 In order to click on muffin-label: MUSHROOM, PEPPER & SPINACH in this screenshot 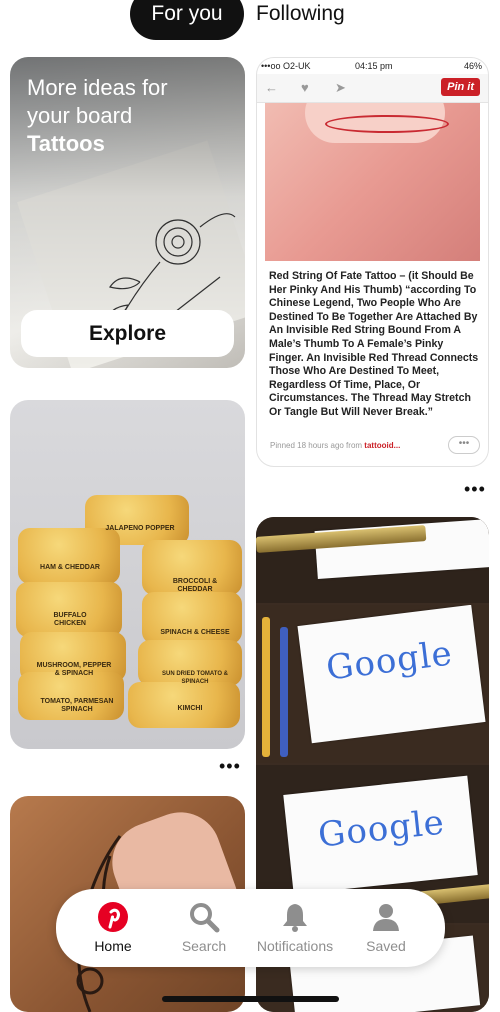, I will do `click(74, 669)`.